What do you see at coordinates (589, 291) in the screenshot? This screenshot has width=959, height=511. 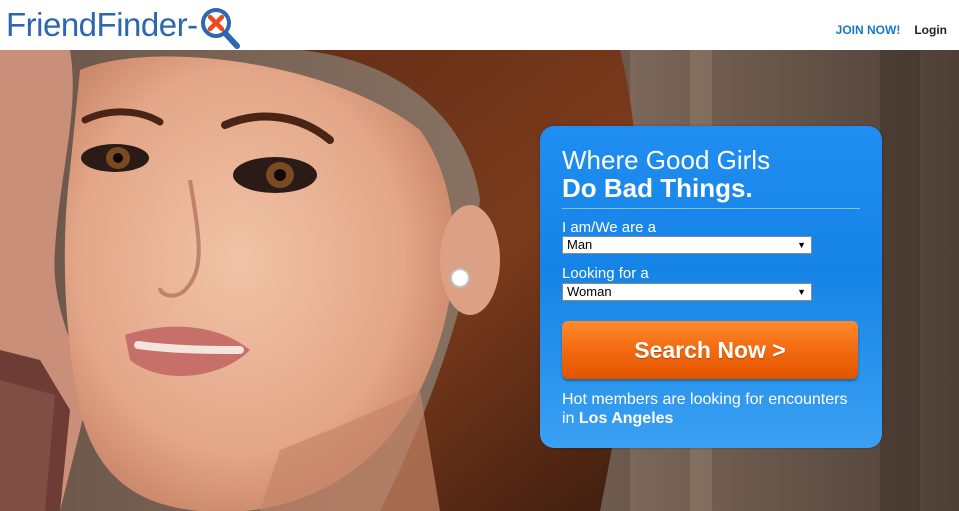 I see `looking-select-value: Woman` at bounding box center [589, 291].